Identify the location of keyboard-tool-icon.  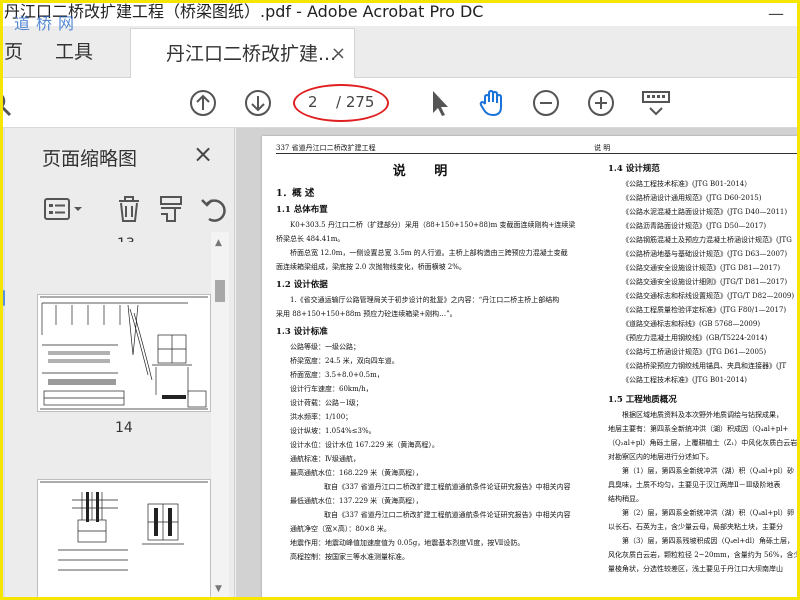
(656, 103).